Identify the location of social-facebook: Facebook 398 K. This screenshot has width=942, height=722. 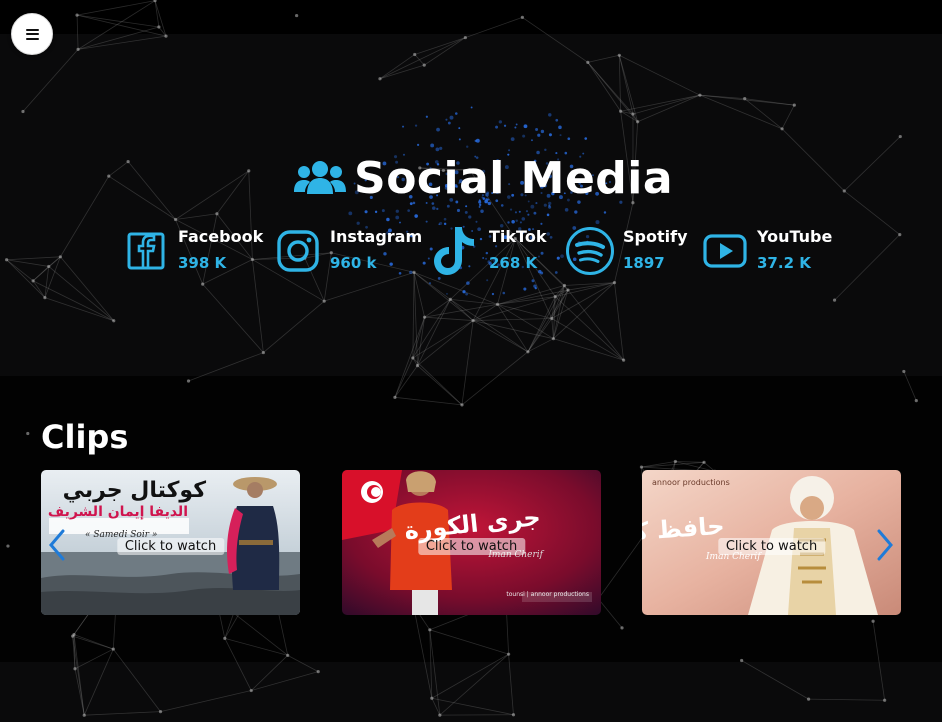
(193, 251).